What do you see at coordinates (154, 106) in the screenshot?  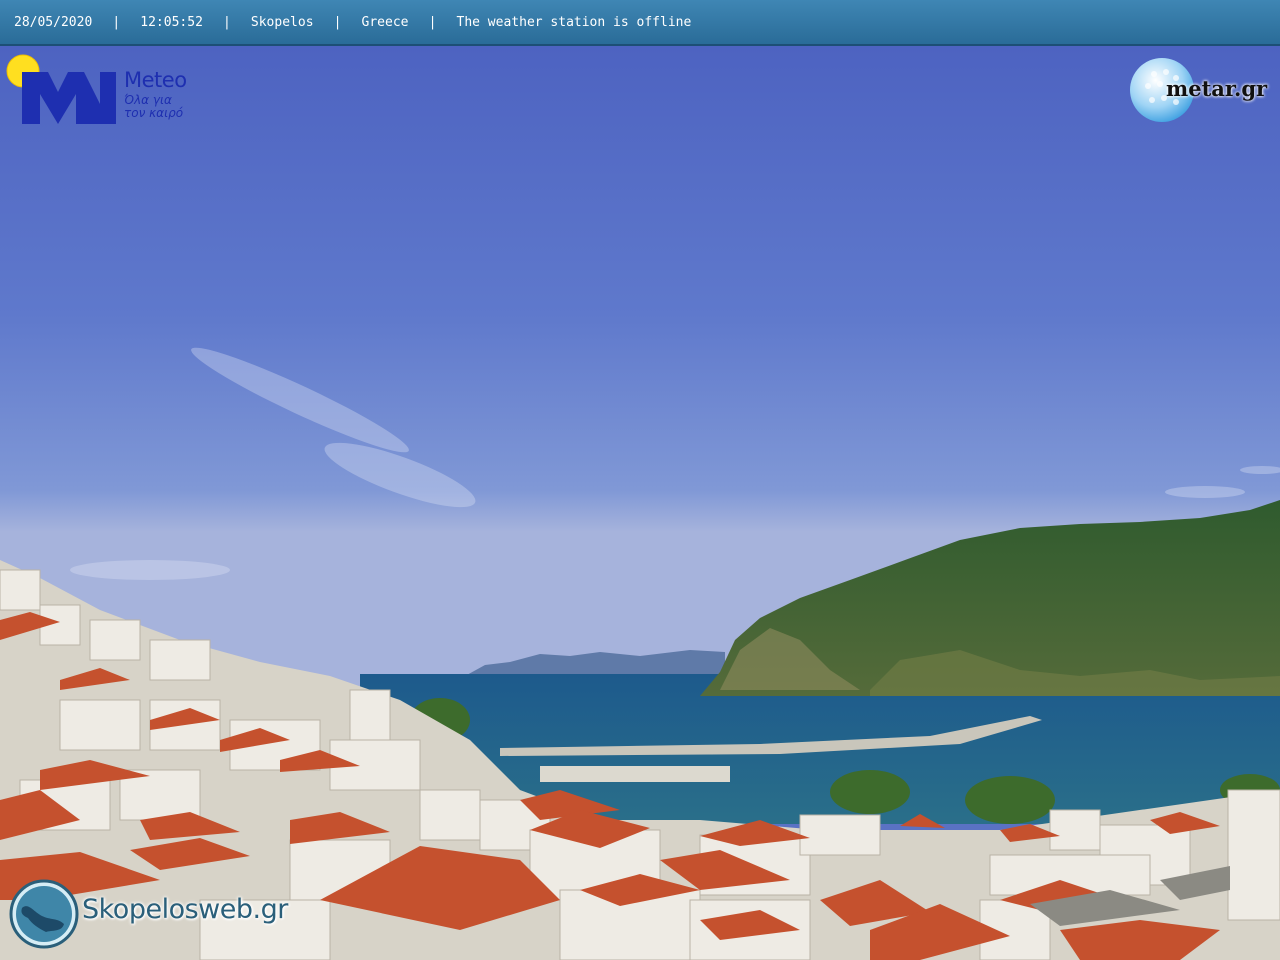 I see `meteo-tagline: Όλα για τον καιρό` at bounding box center [154, 106].